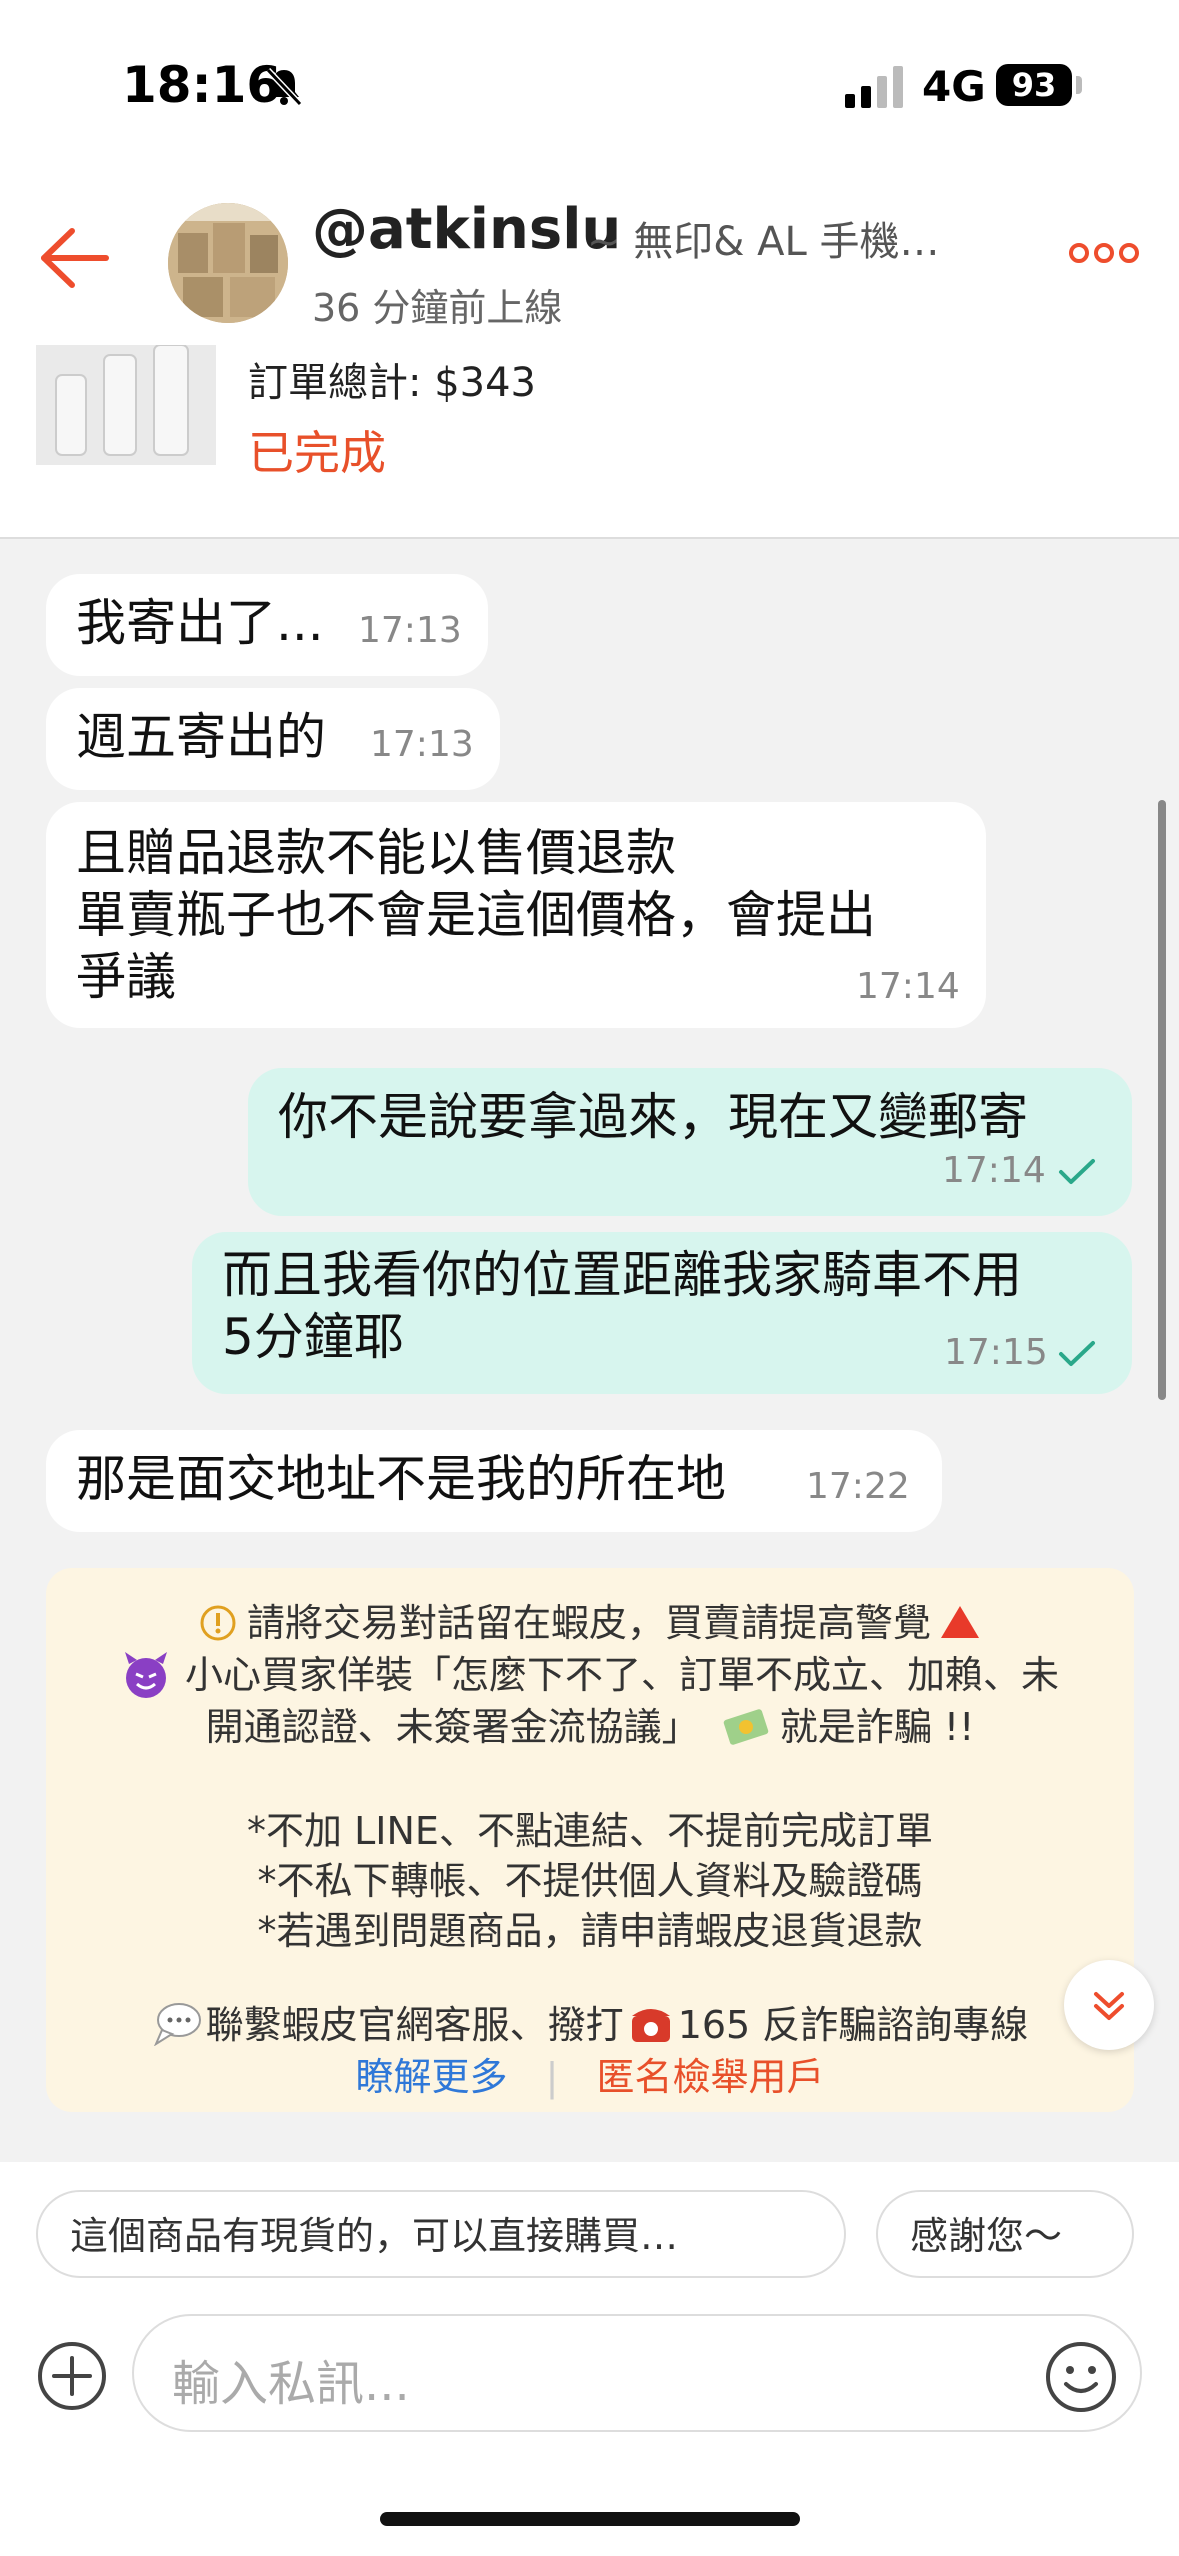 Image resolution: width=1179 pixels, height=2556 pixels. What do you see at coordinates (589, 441) in the screenshot?
I see `order-card: 訂單總計: $343 已完成` at bounding box center [589, 441].